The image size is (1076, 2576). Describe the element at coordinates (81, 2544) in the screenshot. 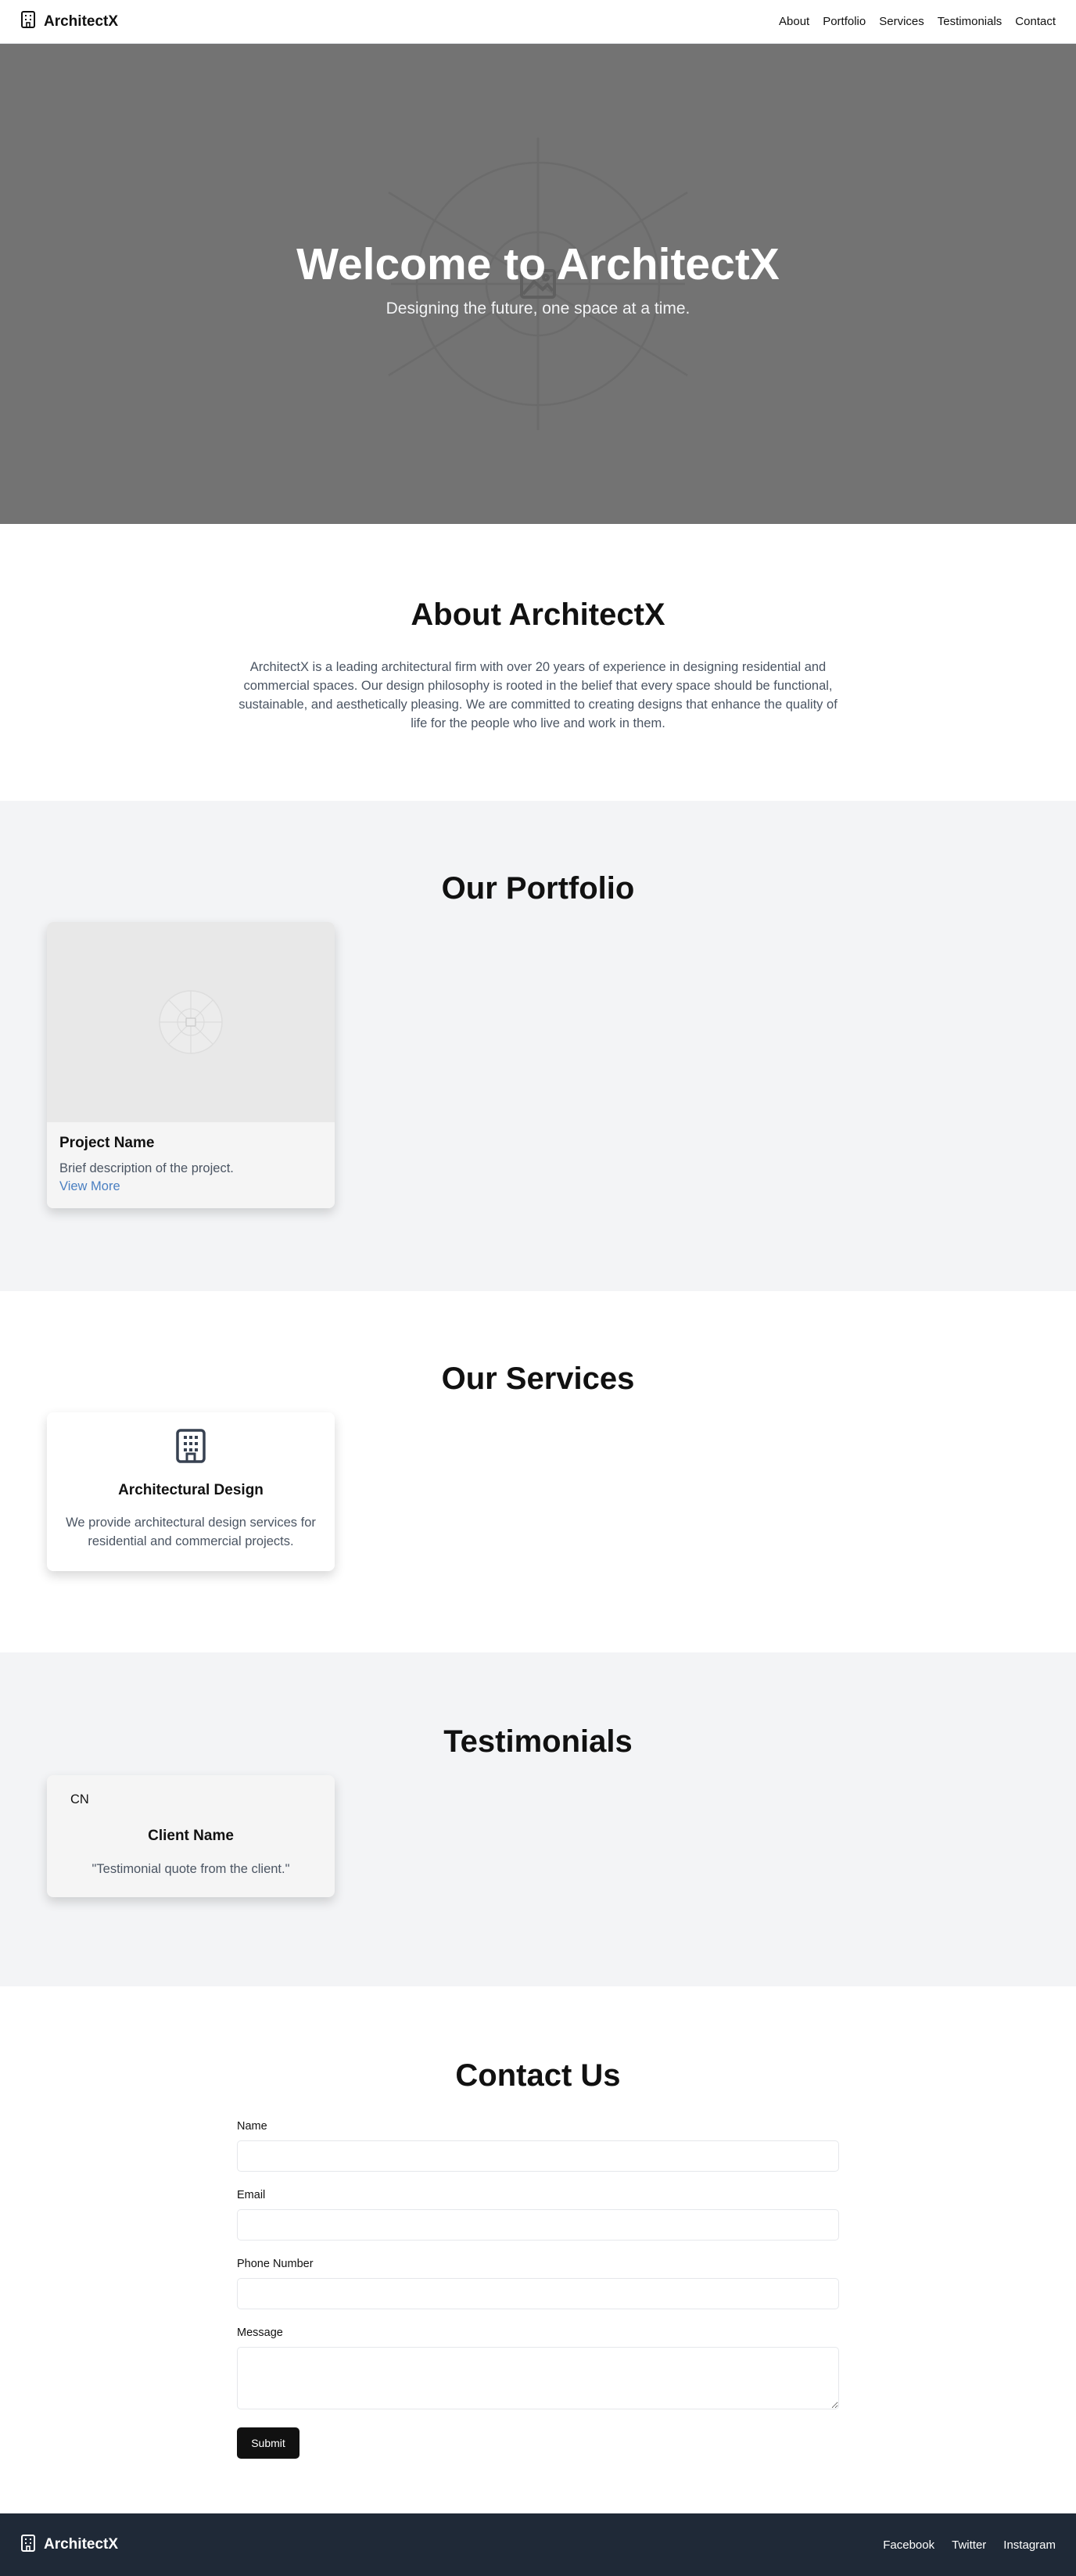

I see `footer-brand-name: ArchitectX` at that location.